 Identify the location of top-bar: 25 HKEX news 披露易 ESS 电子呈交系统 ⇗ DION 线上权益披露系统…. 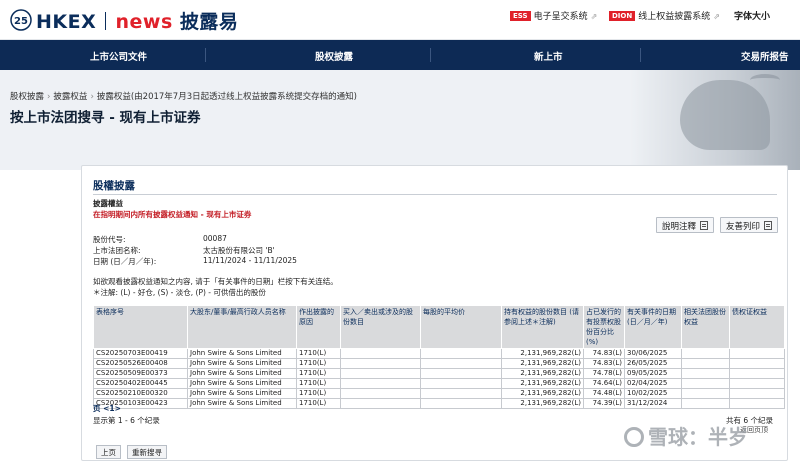
(400, 20).